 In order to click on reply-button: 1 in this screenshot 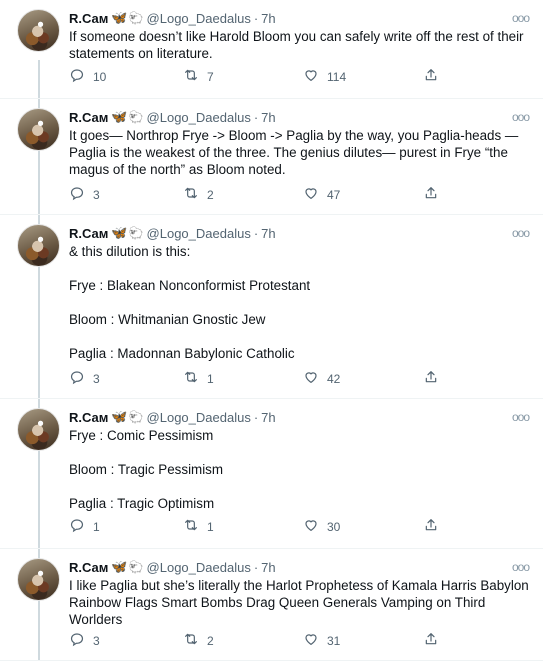, I will do `click(126, 526)`.